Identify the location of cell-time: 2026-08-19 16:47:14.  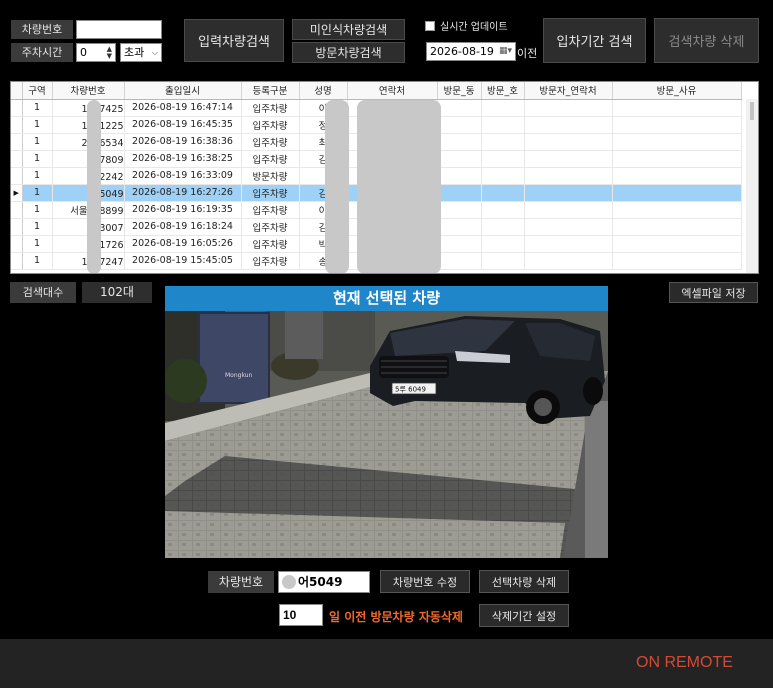
(183, 108).